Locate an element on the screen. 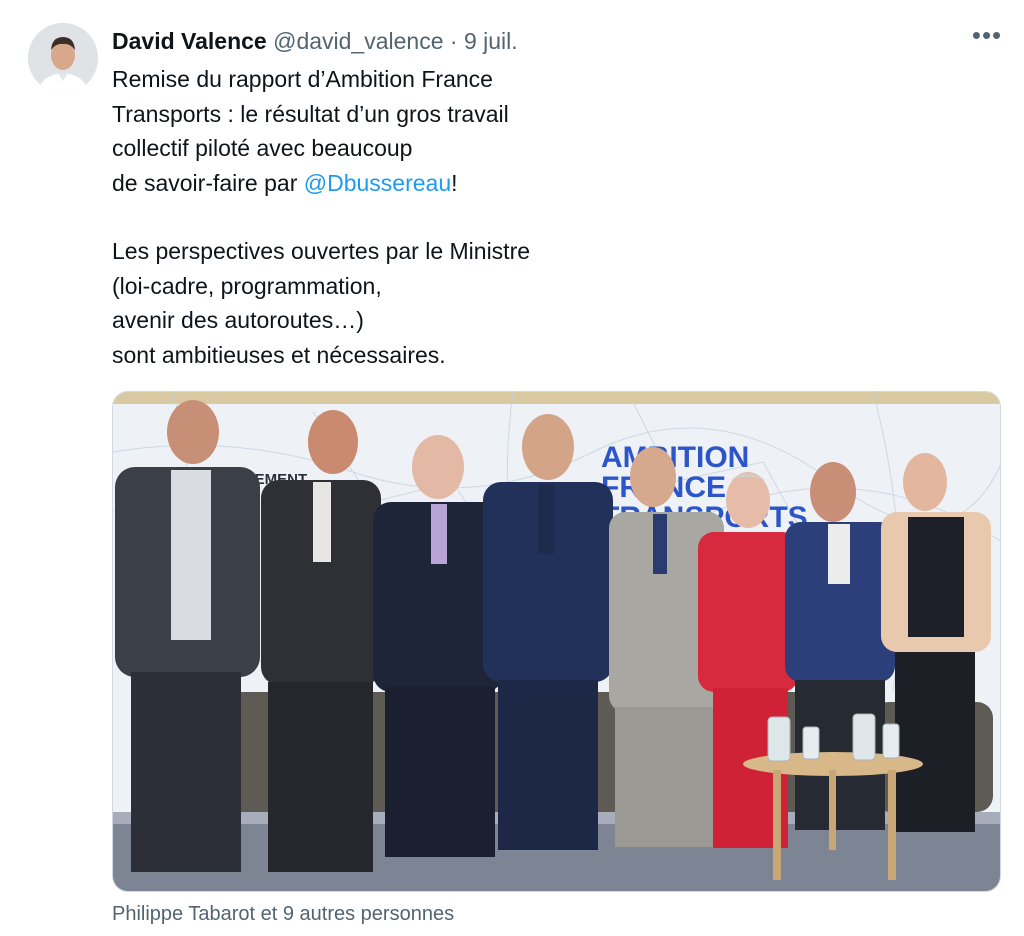 The width and height of the screenshot is (1024, 936). more-options-icon: ••• is located at coordinates (987, 39).